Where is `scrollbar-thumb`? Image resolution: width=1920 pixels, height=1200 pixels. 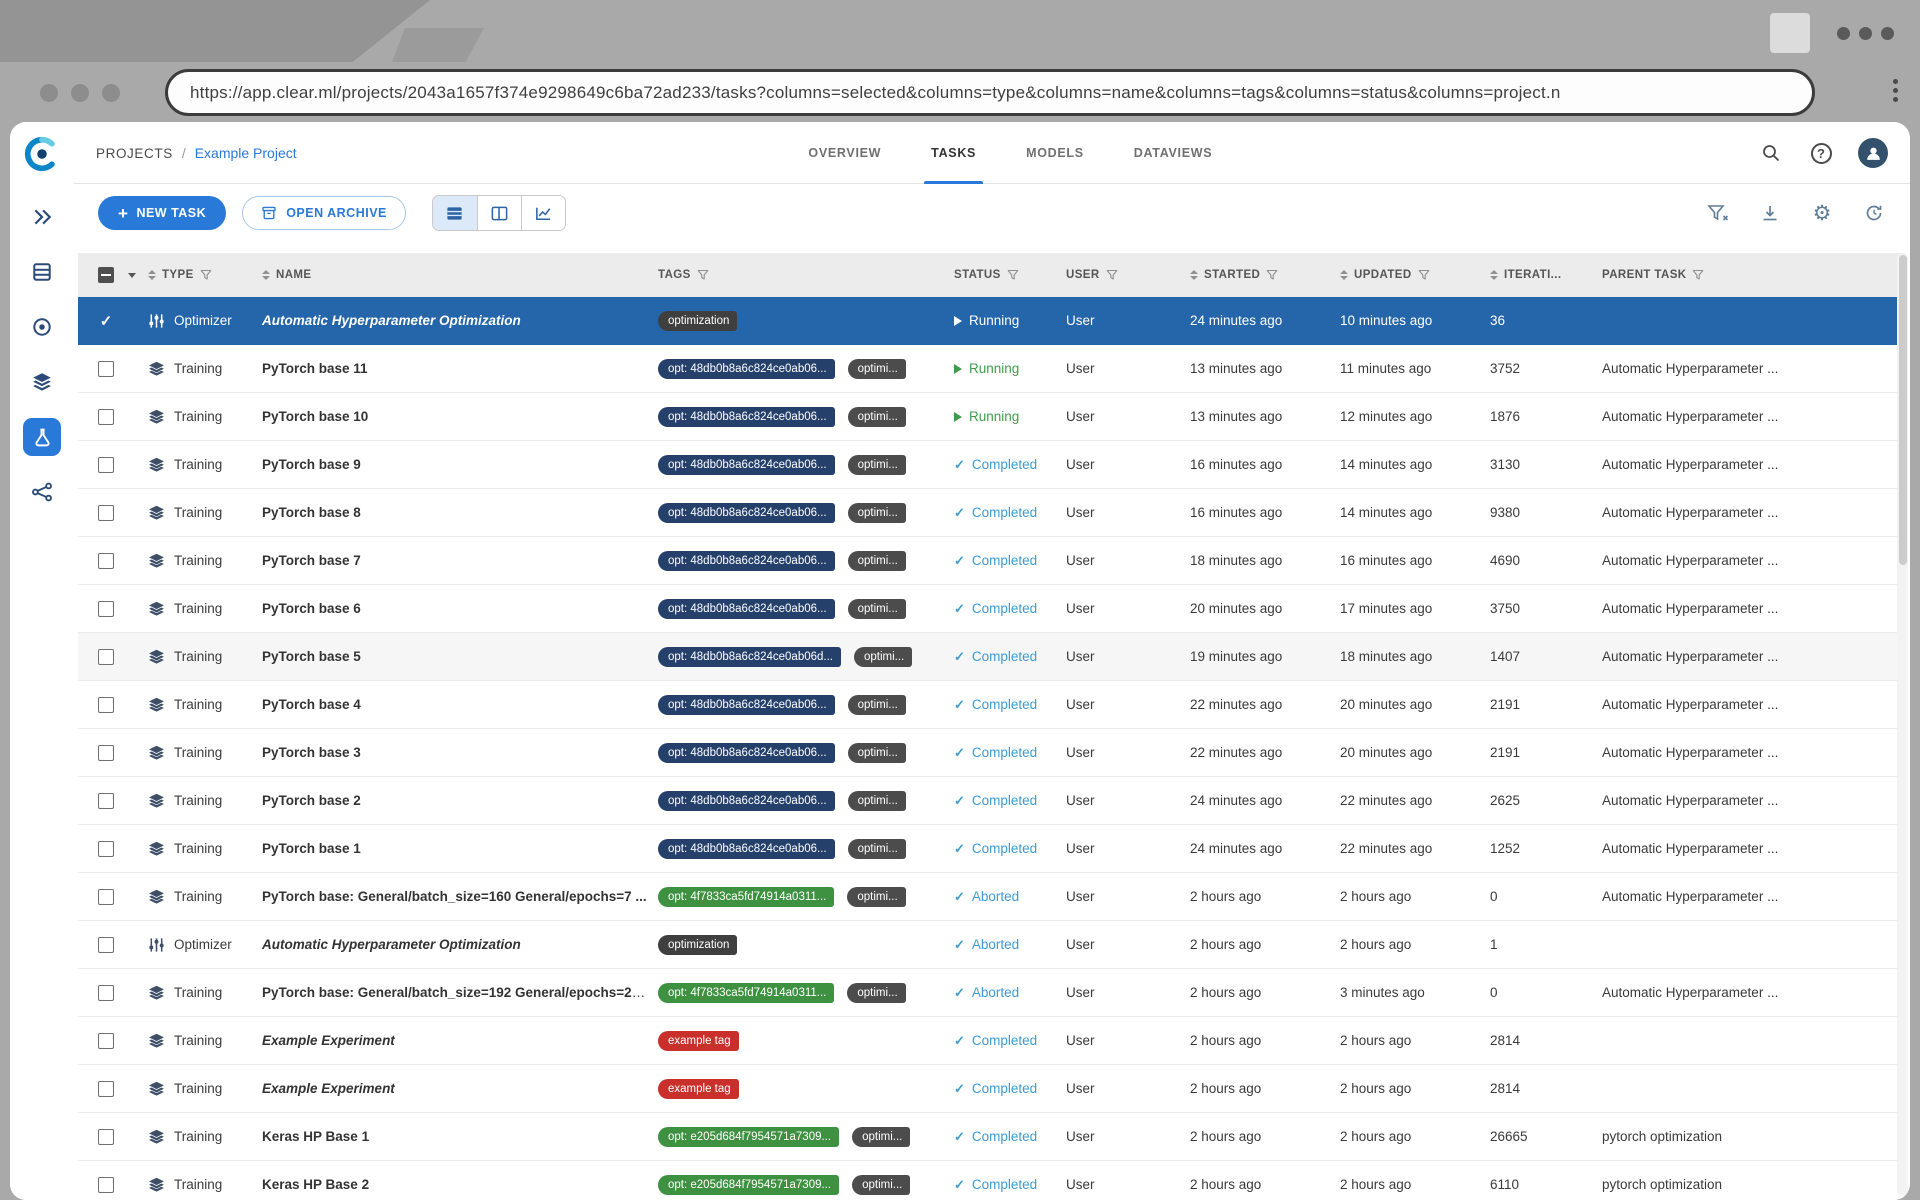 scrollbar-thumb is located at coordinates (1902, 410).